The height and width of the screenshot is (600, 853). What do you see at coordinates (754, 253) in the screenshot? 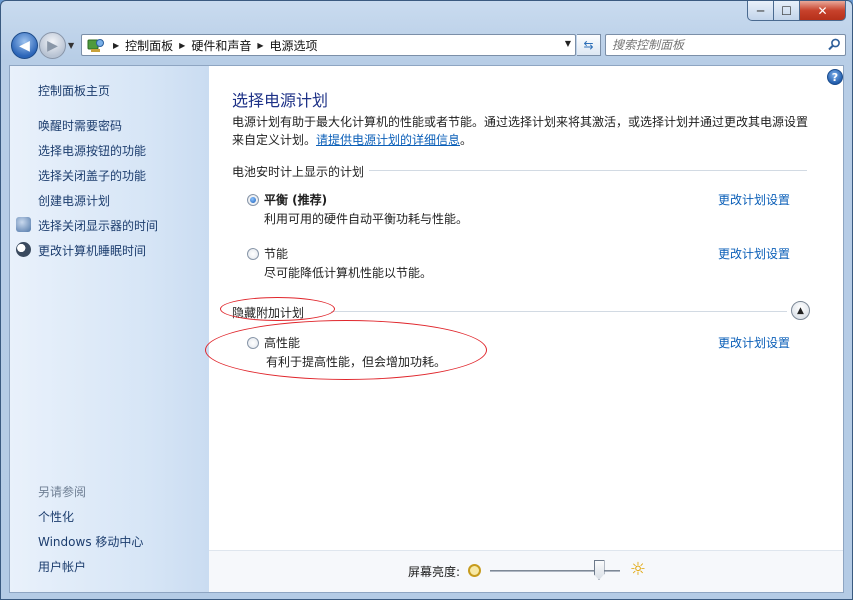
I see `change-plan-settings-power-saver: 更改计划设置` at bounding box center [754, 253].